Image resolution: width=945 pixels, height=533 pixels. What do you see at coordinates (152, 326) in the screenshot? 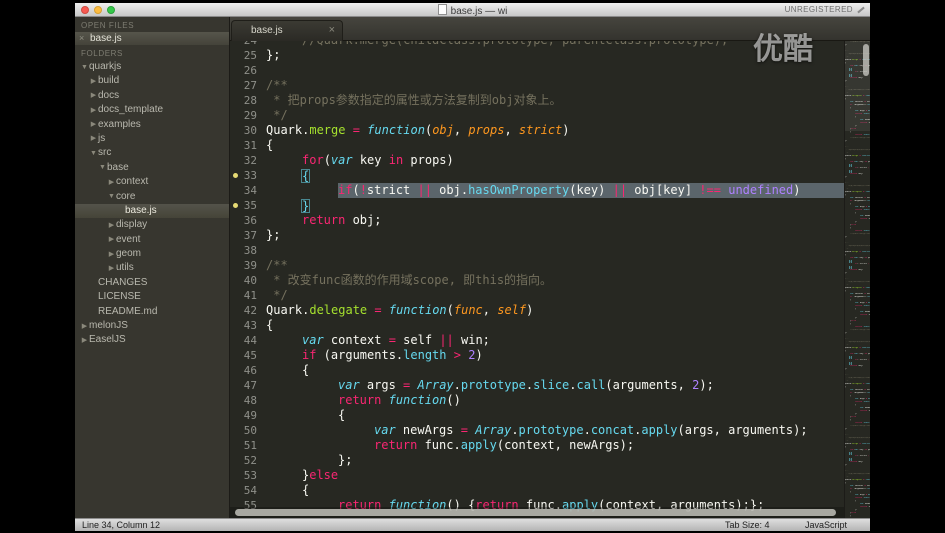
I see `tree-item-melonjs: ▶ melonJS` at bounding box center [152, 326].